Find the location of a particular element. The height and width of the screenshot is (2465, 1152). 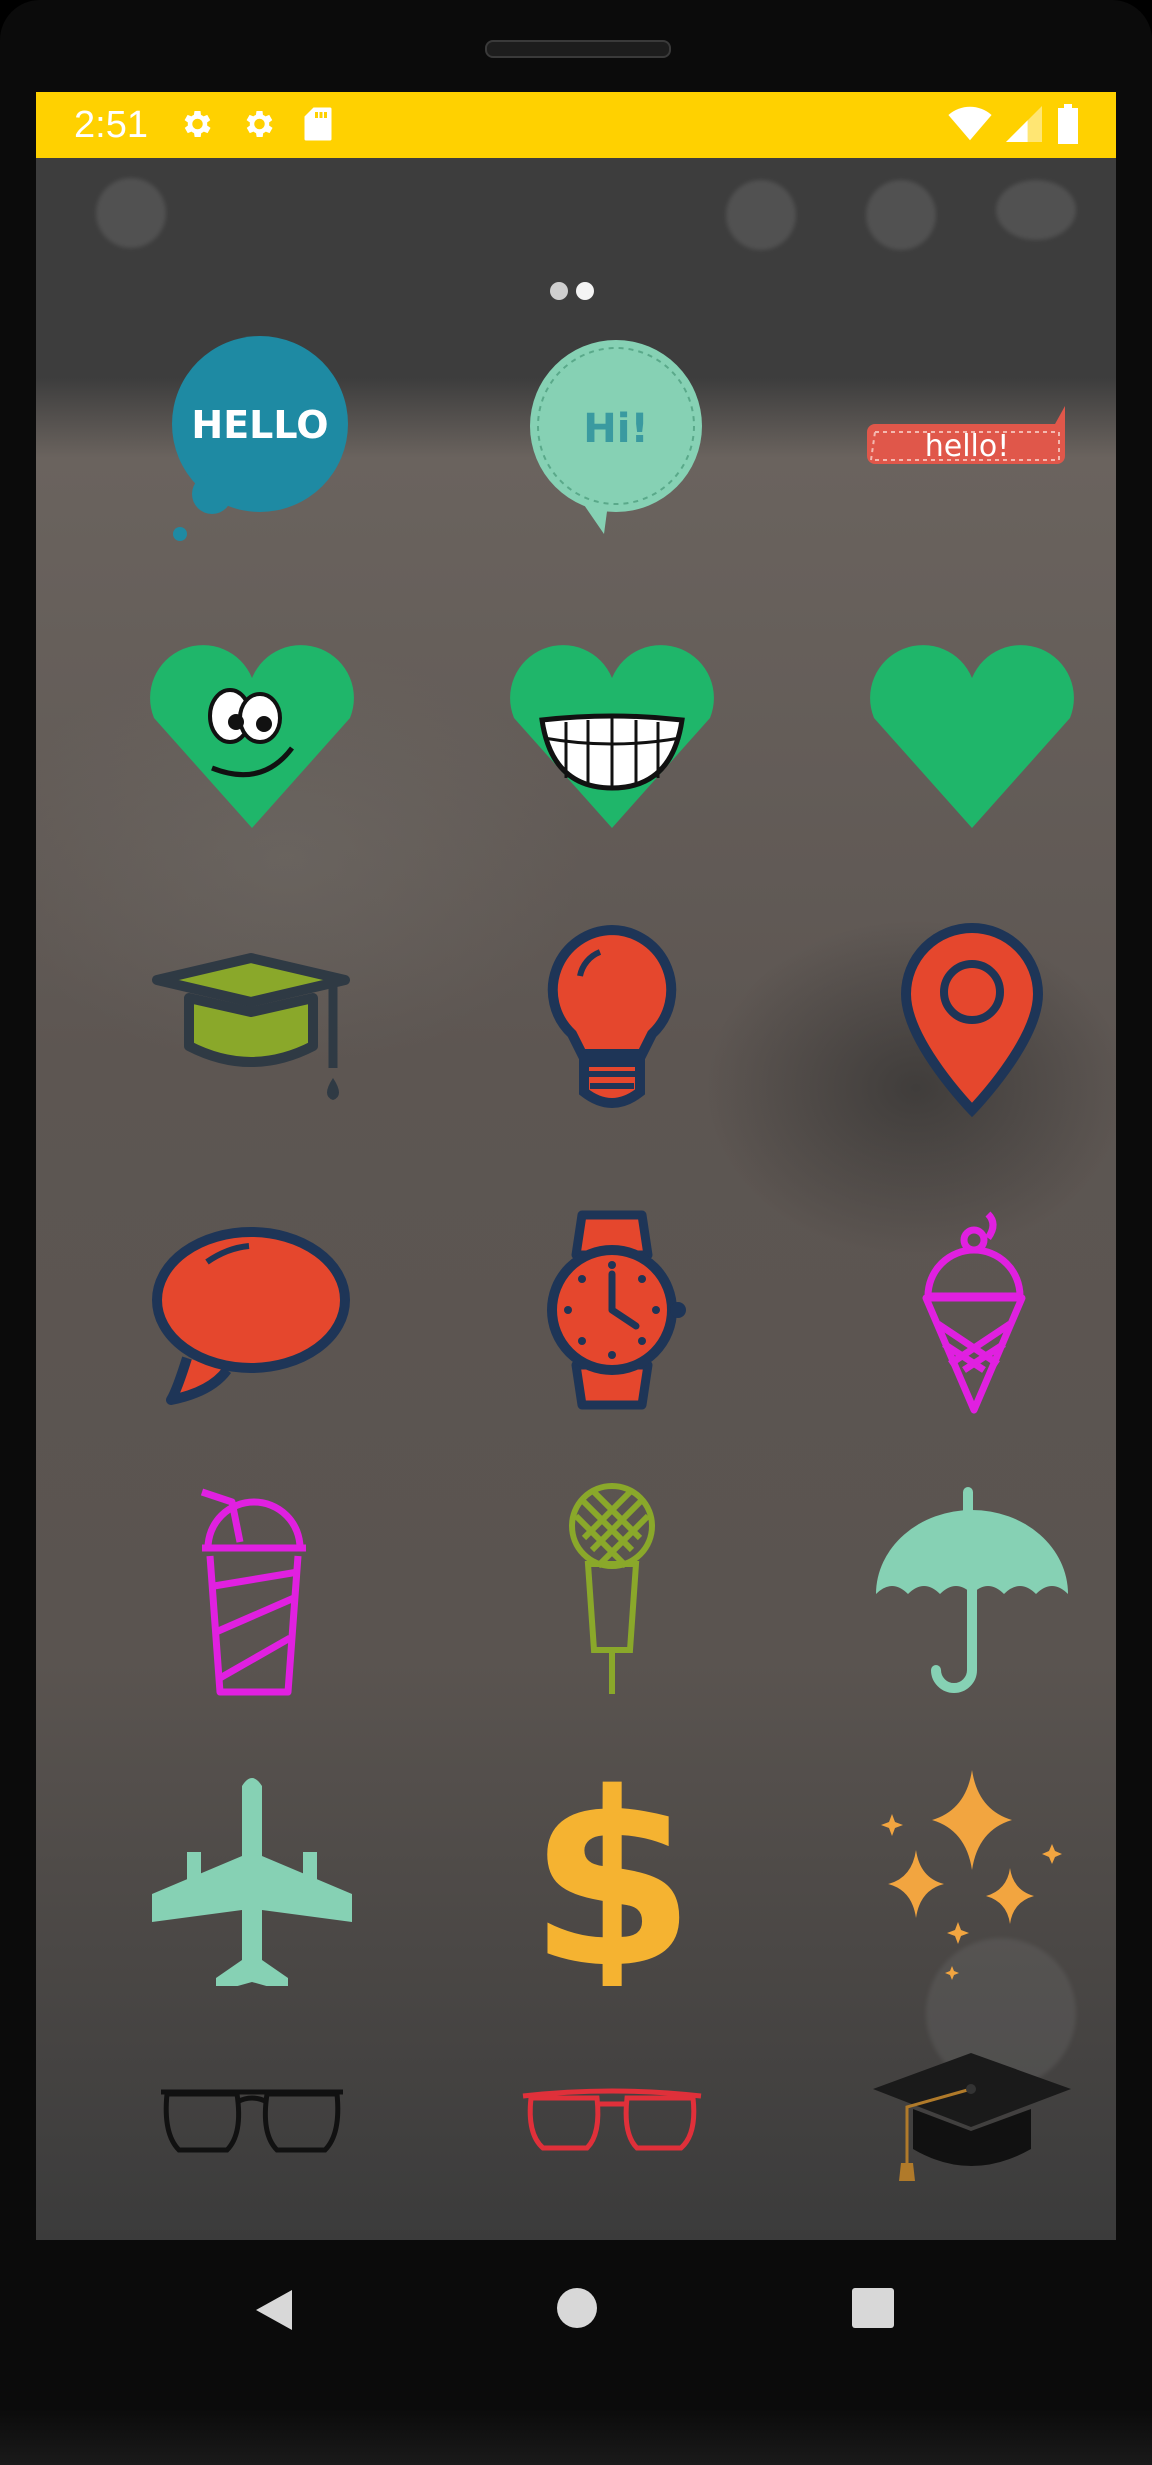

heart-cartoon-eyes-sticker is located at coordinates (252, 738).